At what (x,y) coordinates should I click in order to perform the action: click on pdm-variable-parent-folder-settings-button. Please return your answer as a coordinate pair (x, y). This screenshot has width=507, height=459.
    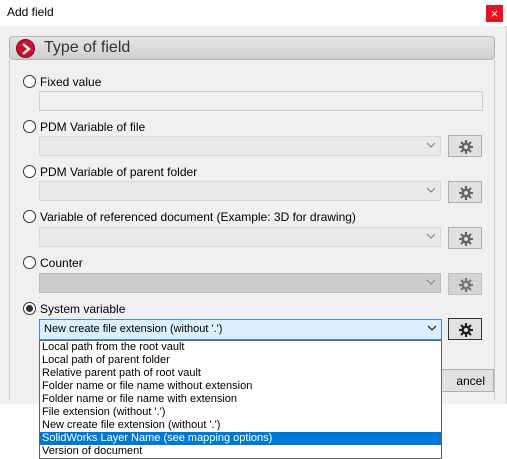
    Looking at the image, I should click on (465, 192).